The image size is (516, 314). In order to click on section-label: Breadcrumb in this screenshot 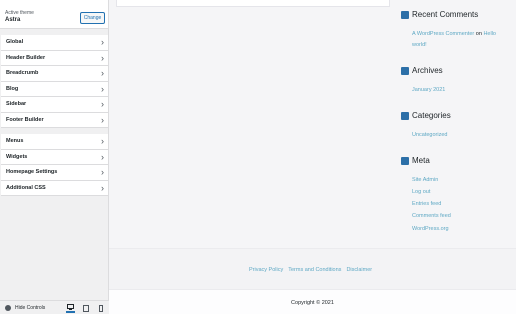, I will do `click(22, 73)`.